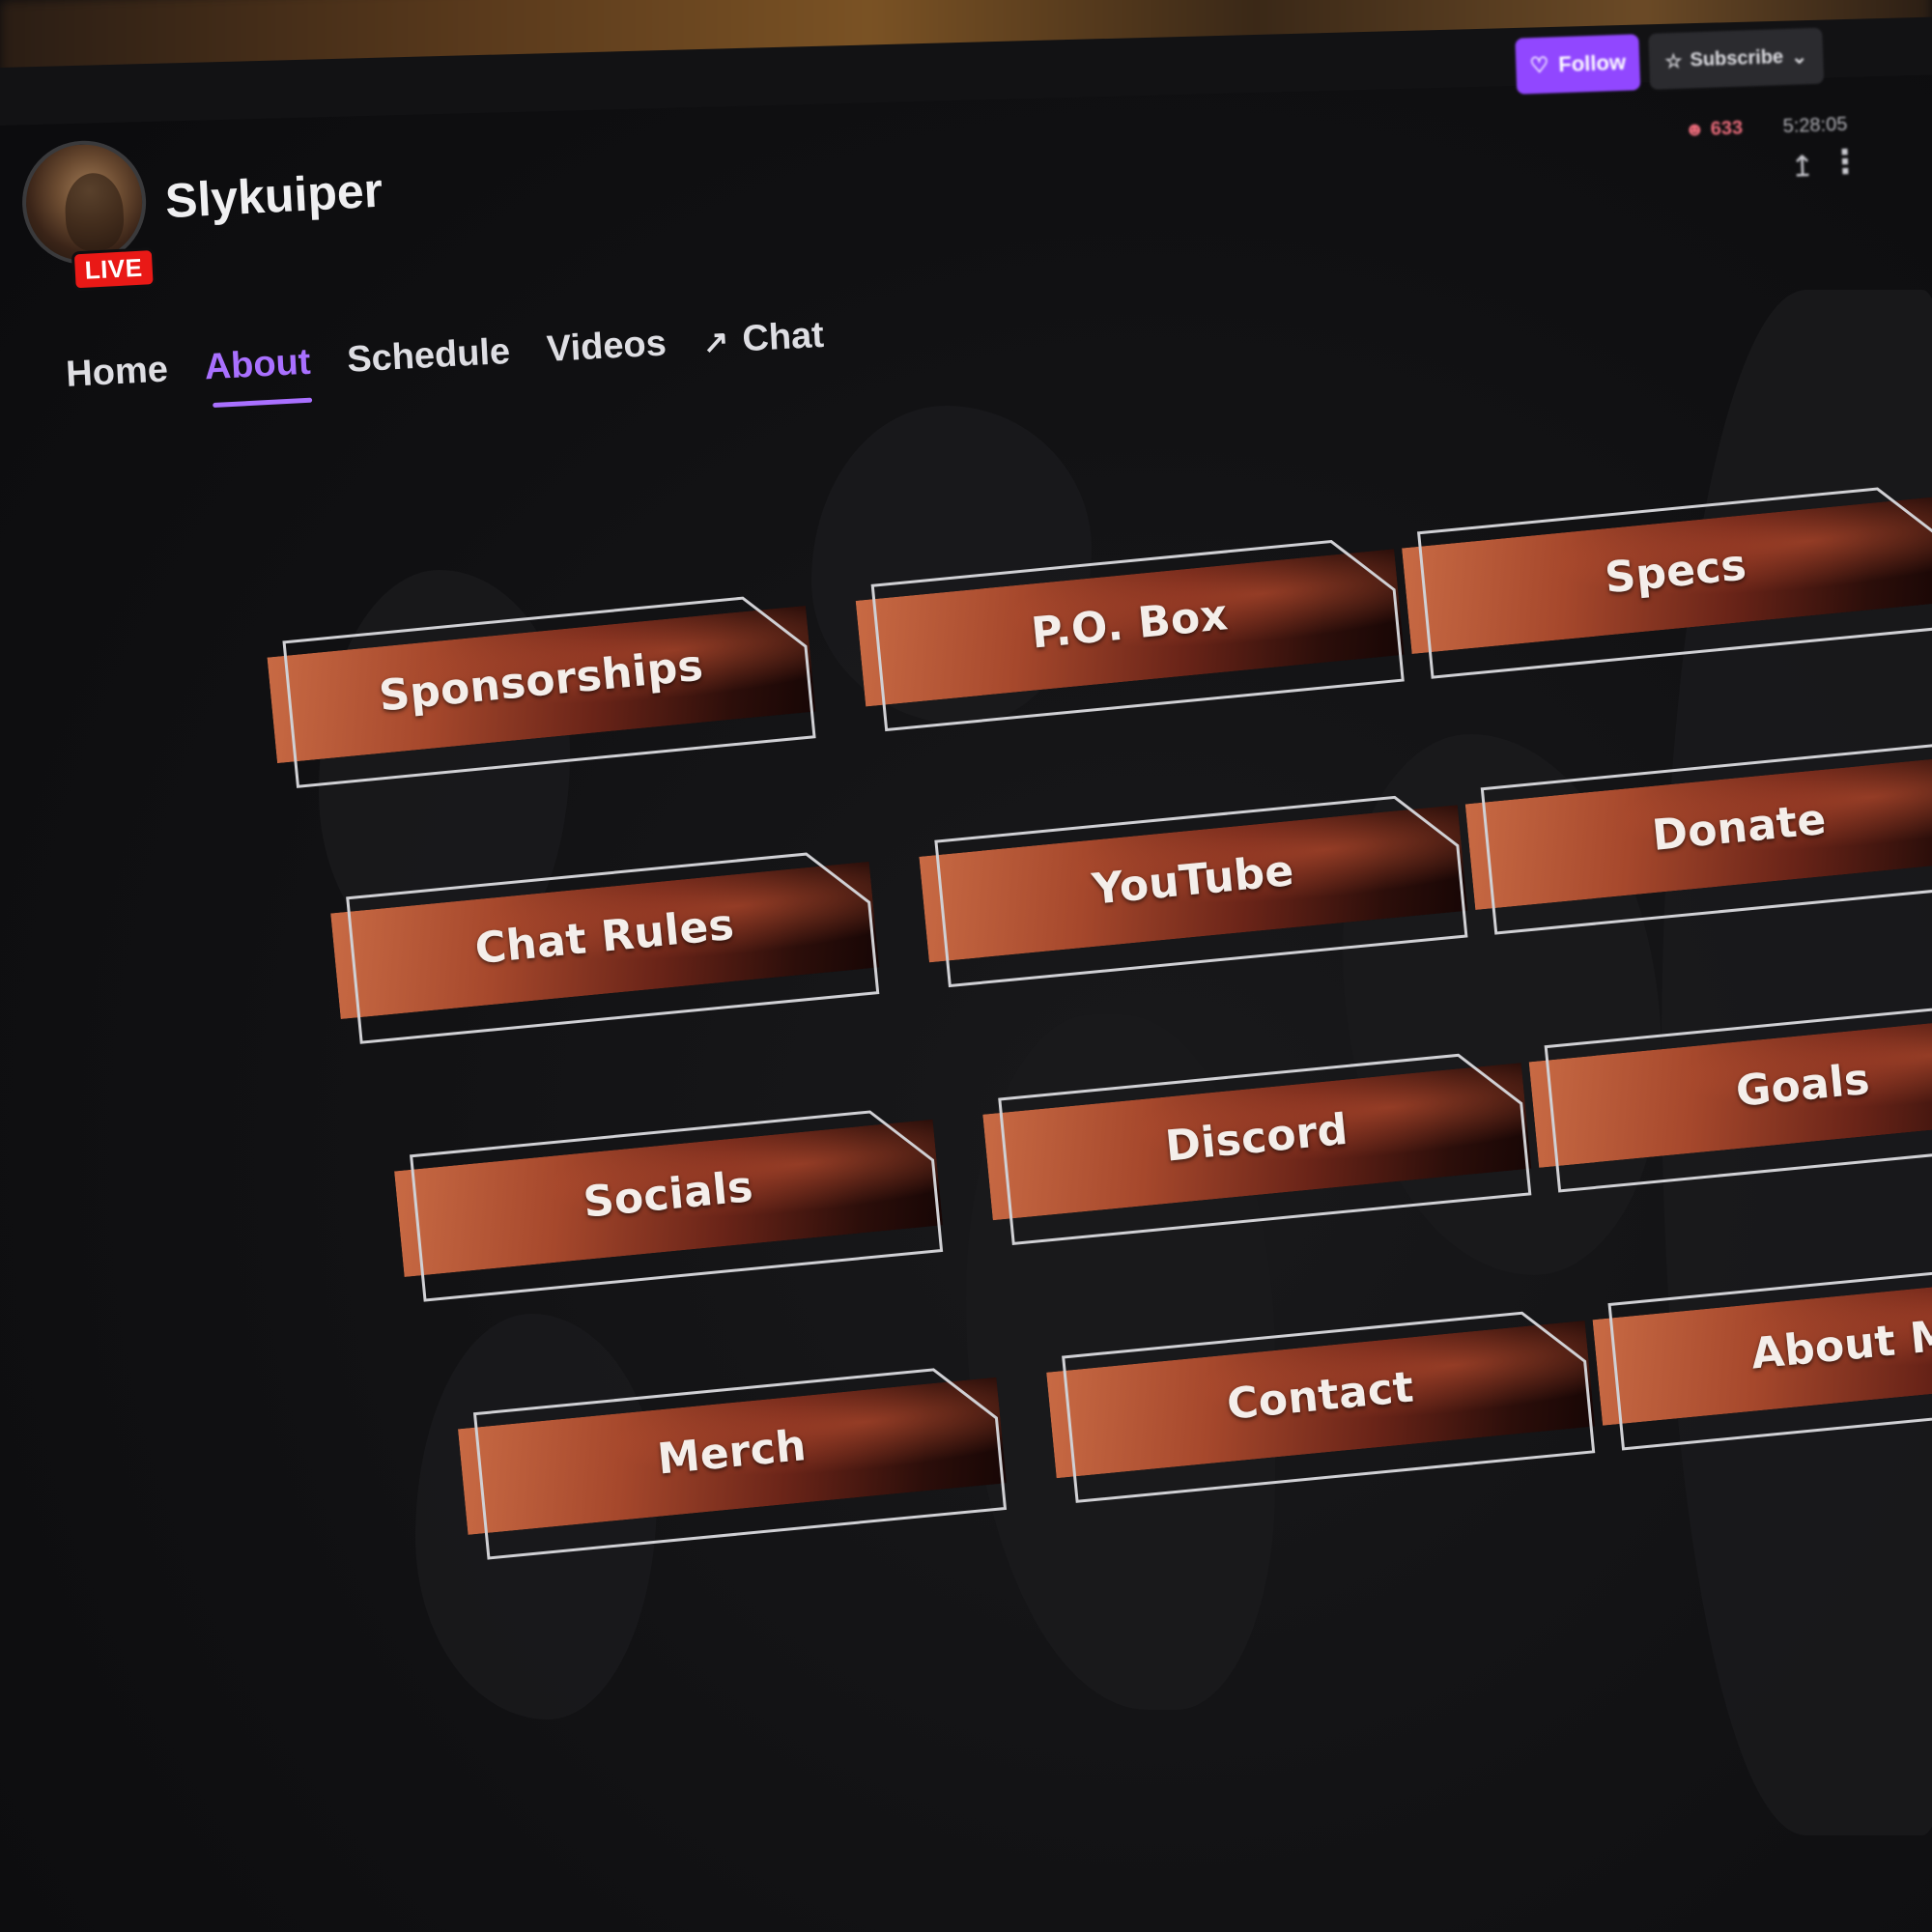 The image size is (1932, 1932). I want to click on panel-goals: Goals, so click(1729, 1095).